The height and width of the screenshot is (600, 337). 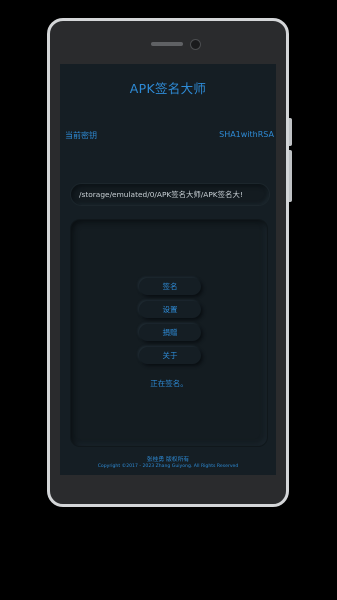 What do you see at coordinates (168, 460) in the screenshot?
I see `author-credit: 张桂勇 版权所有` at bounding box center [168, 460].